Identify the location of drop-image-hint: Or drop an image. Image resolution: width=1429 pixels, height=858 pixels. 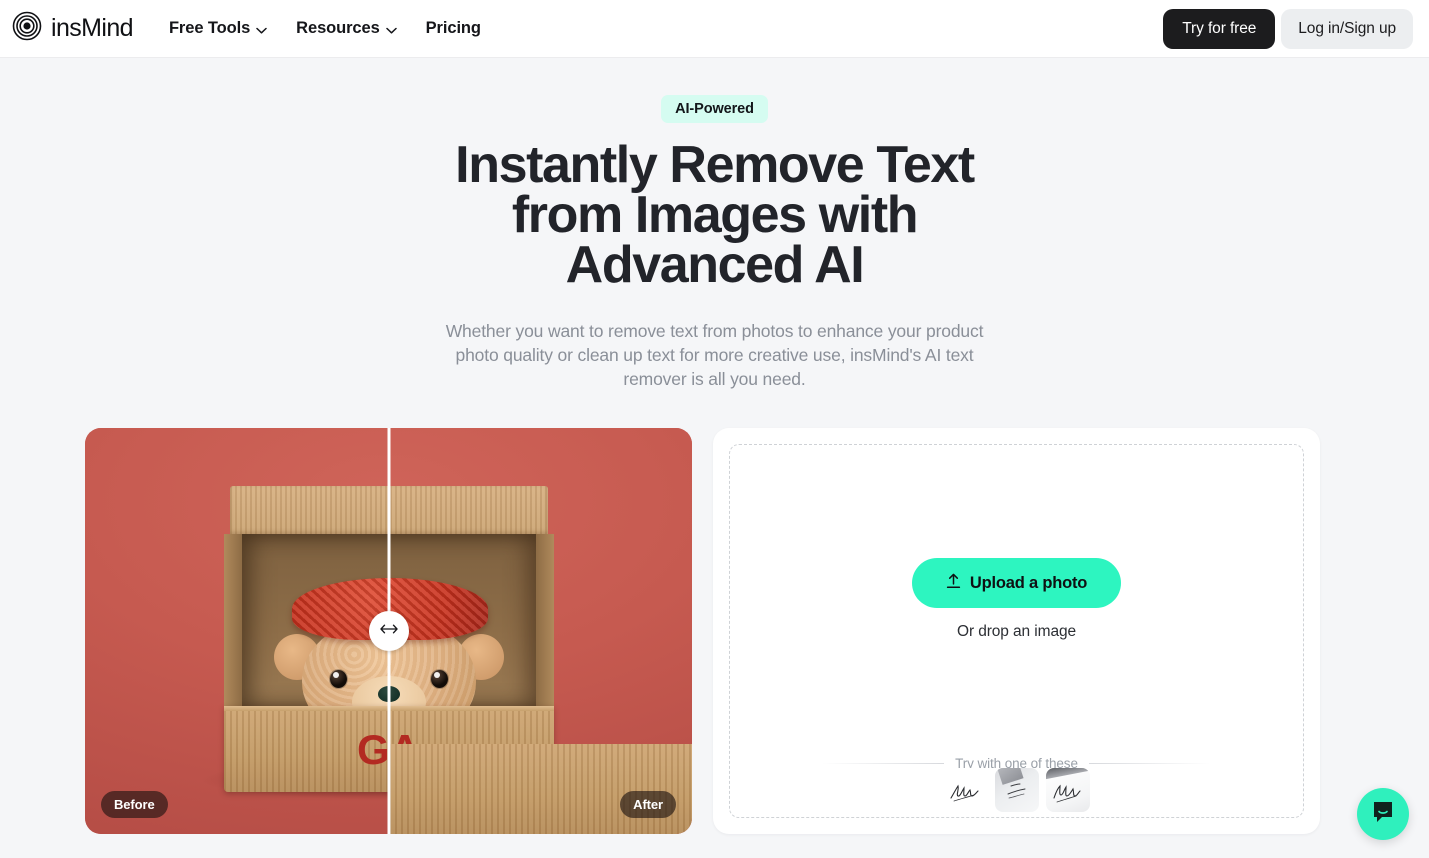
(1016, 631).